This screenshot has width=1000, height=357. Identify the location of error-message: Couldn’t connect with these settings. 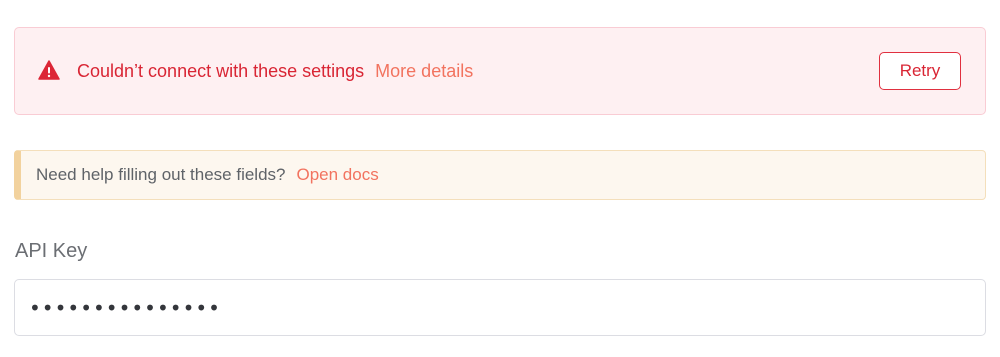
(221, 70).